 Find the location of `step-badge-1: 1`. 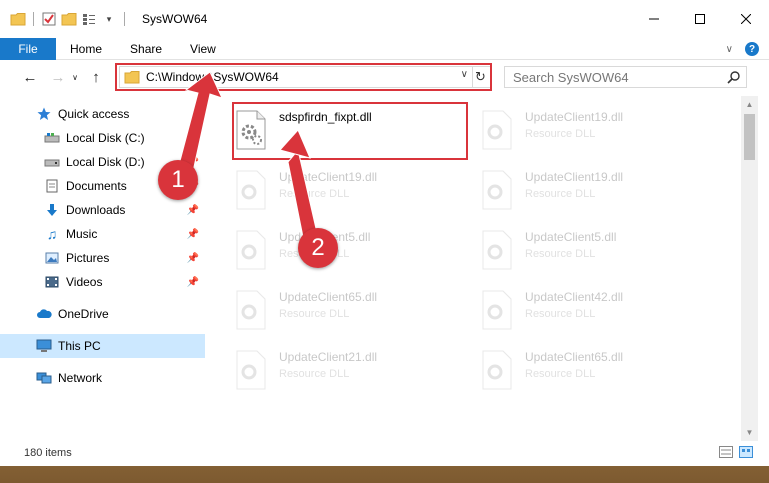

step-badge-1: 1 is located at coordinates (178, 180).